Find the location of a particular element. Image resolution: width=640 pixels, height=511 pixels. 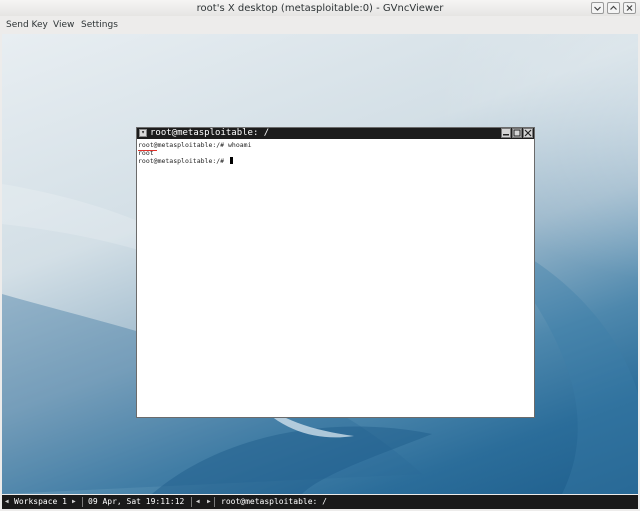

xterm-titlebar: ▾ root@metasploitable: / is located at coordinates (335, 133).